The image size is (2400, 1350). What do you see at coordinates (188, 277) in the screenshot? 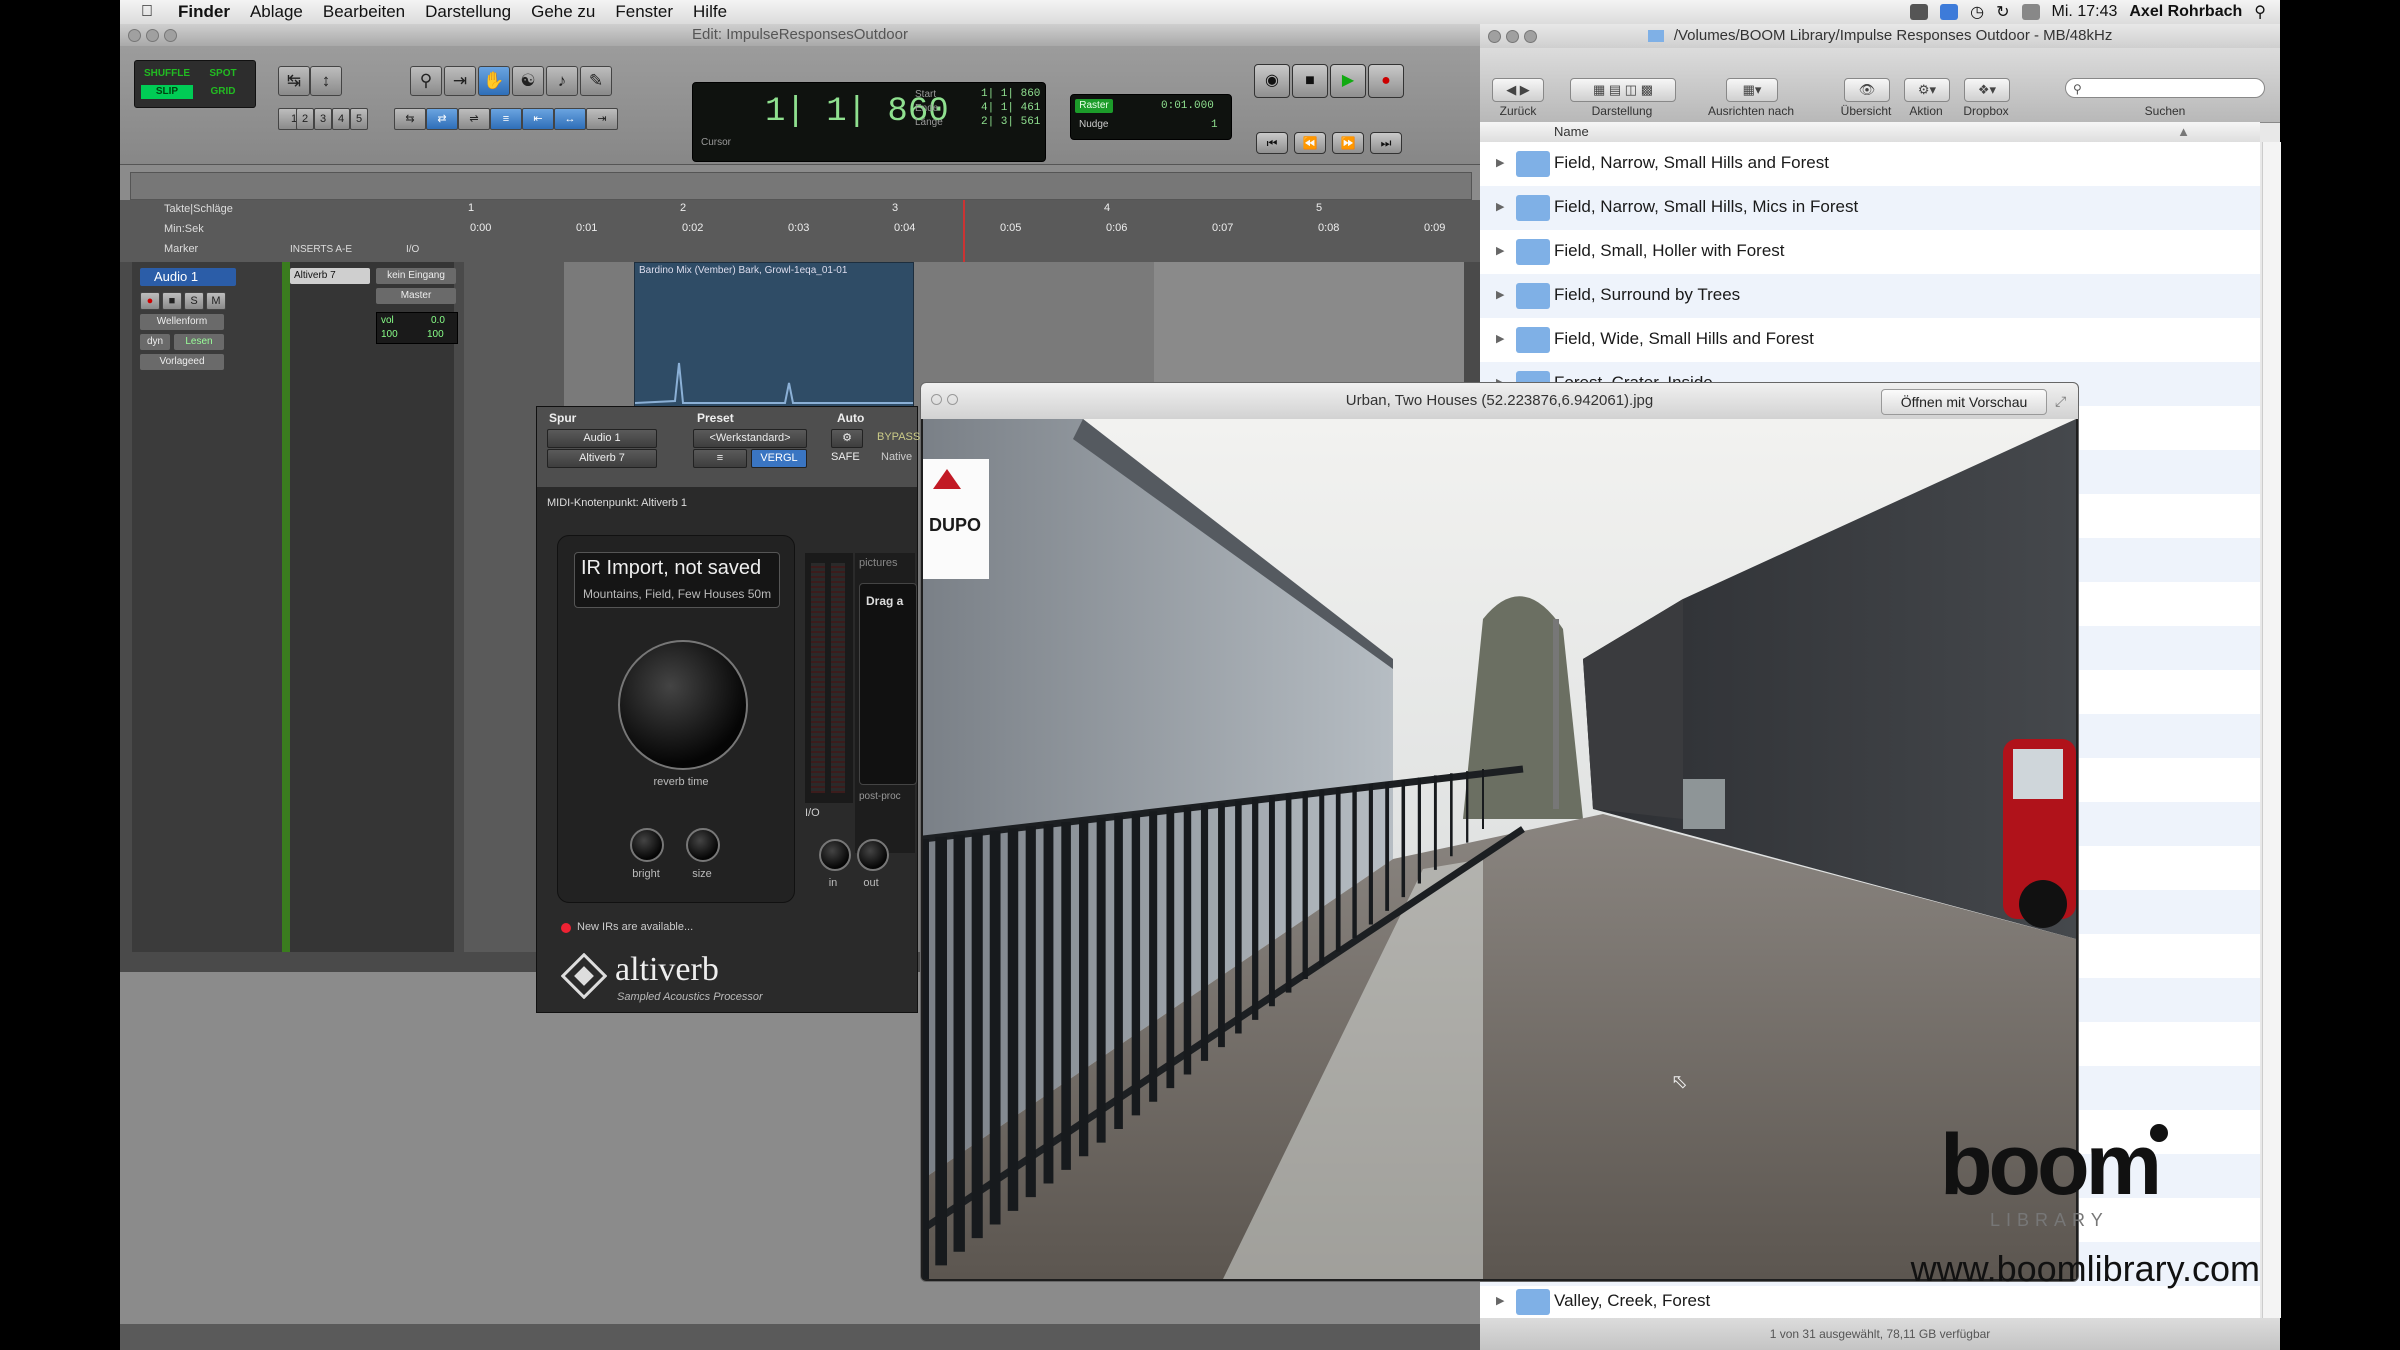
I see `track-name-audio-1: Audio 1` at bounding box center [188, 277].